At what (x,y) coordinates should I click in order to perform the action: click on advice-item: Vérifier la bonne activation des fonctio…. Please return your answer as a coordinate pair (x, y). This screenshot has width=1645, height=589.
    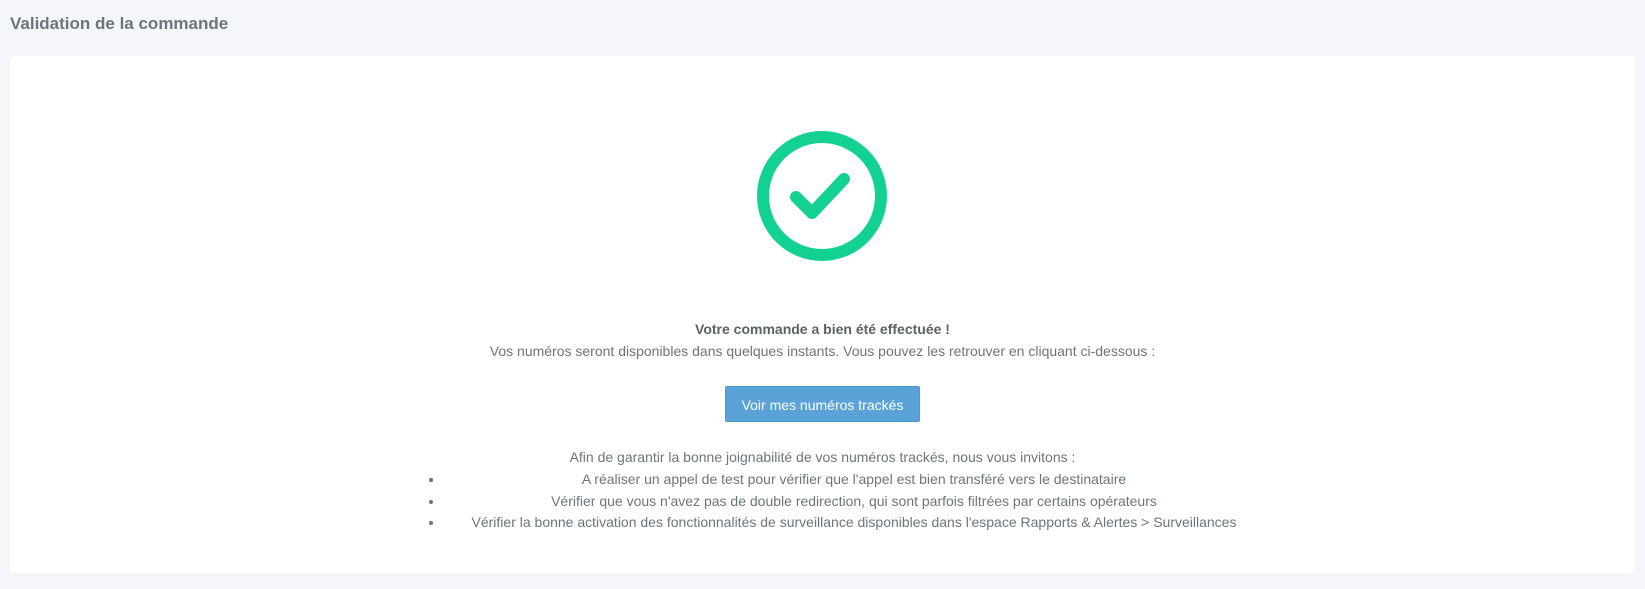
    Looking at the image, I should click on (854, 523).